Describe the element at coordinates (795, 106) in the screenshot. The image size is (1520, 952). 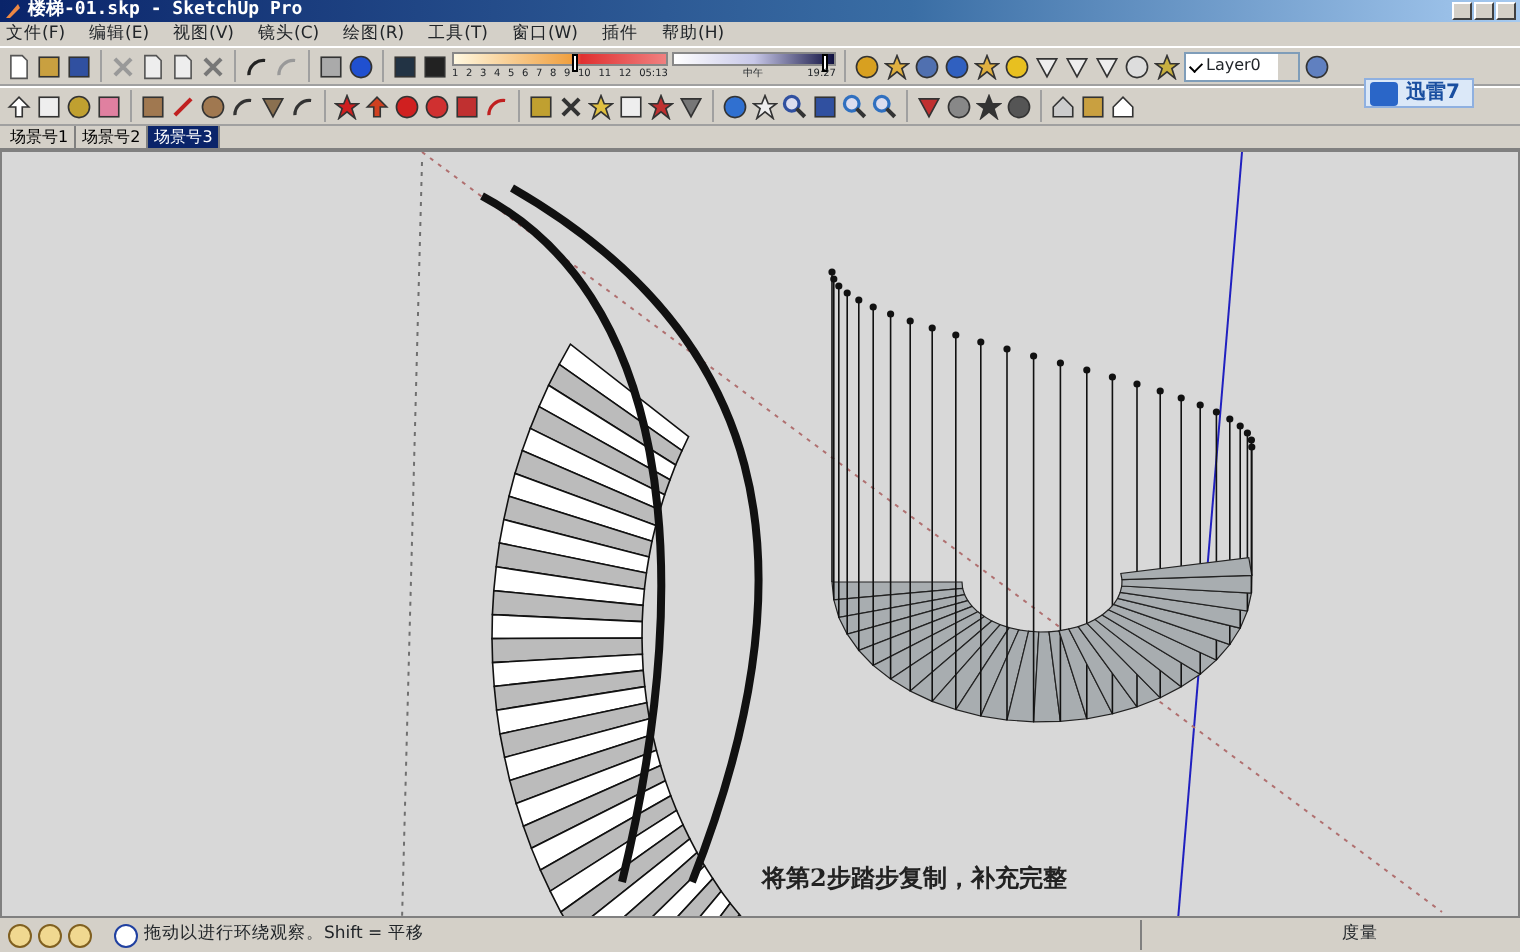
I see `zoom-icon` at that location.